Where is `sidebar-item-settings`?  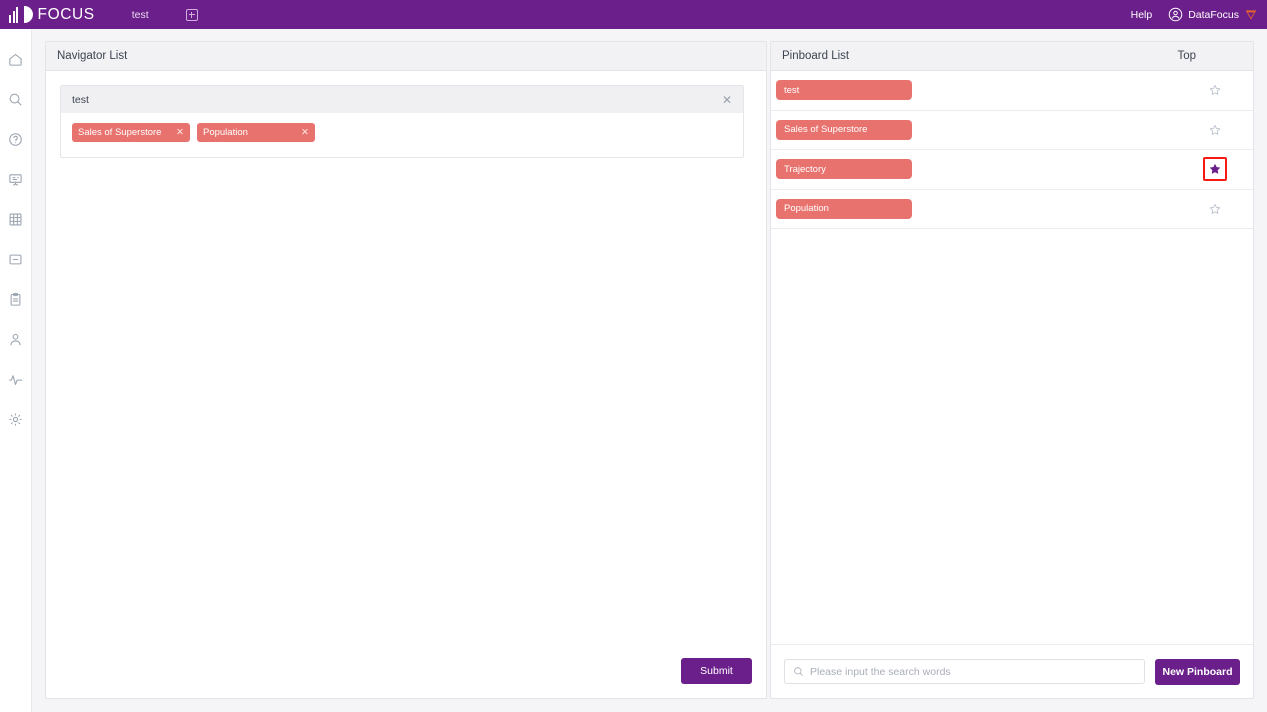 sidebar-item-settings is located at coordinates (16, 419).